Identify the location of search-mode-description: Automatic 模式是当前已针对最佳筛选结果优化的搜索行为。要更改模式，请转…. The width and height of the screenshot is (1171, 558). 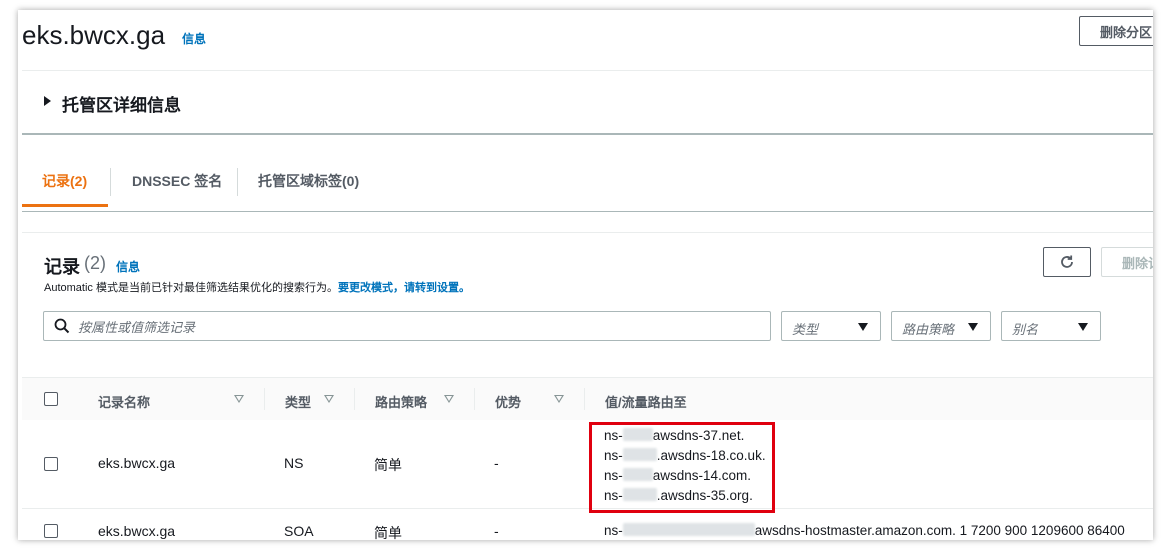
(257, 287).